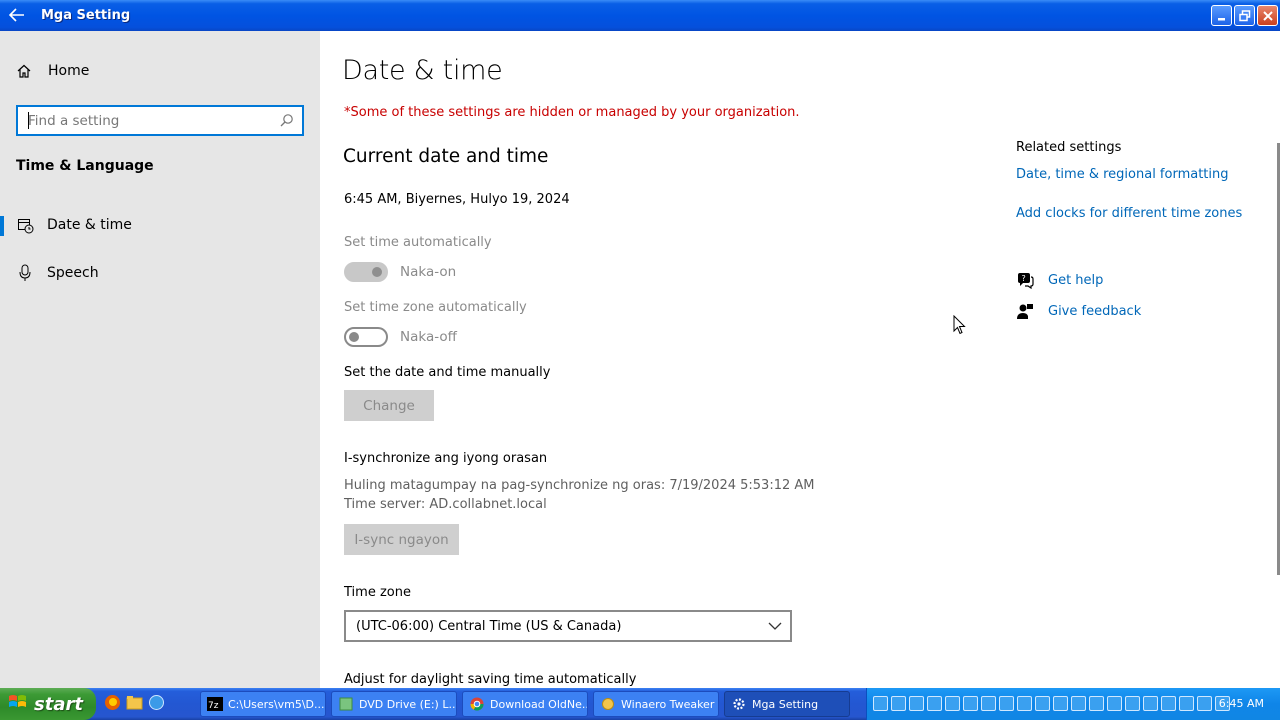 Image resolution: width=1280 pixels, height=720 pixels. What do you see at coordinates (24, 71) in the screenshot?
I see `home-icon` at bounding box center [24, 71].